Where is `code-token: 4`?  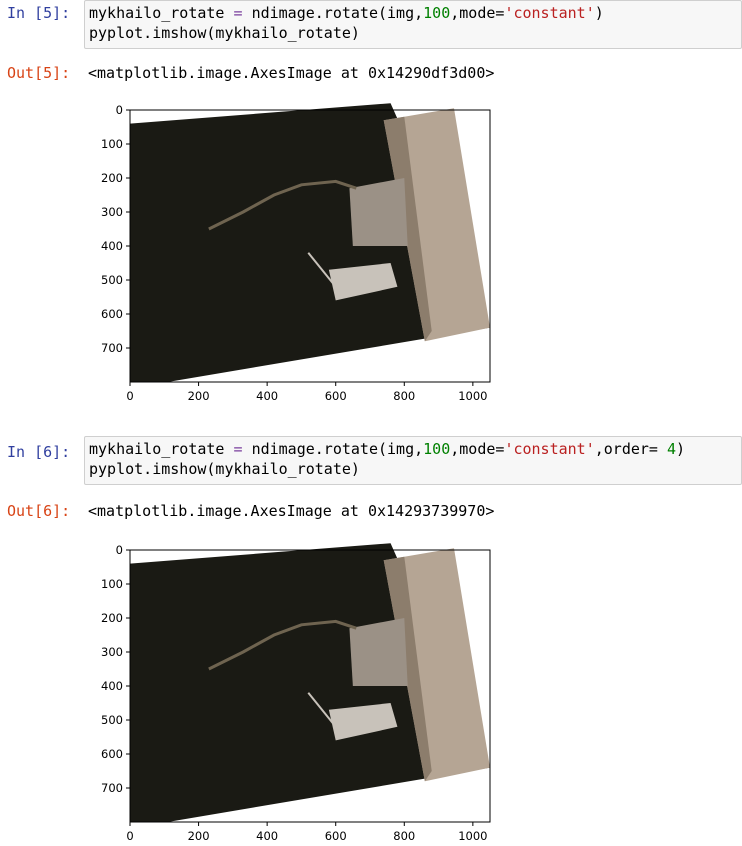
code-token: 4 is located at coordinates (667, 449).